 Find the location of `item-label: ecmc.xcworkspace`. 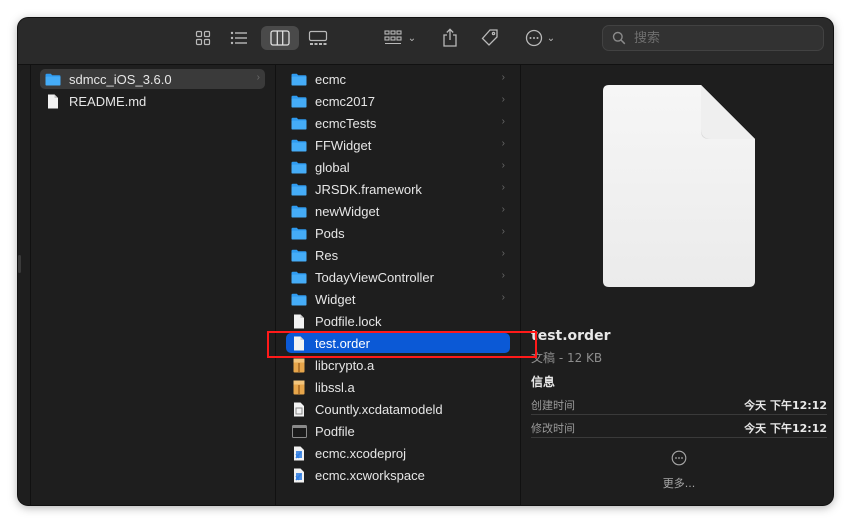

item-label: ecmc.xcworkspace is located at coordinates (370, 475).